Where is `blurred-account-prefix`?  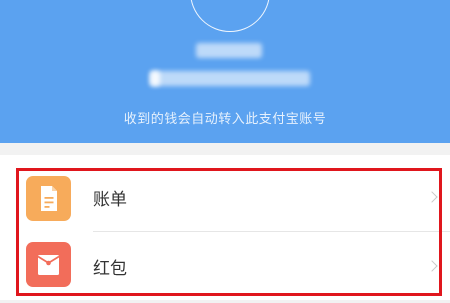
blurred-account-prefix is located at coordinates (155, 78).